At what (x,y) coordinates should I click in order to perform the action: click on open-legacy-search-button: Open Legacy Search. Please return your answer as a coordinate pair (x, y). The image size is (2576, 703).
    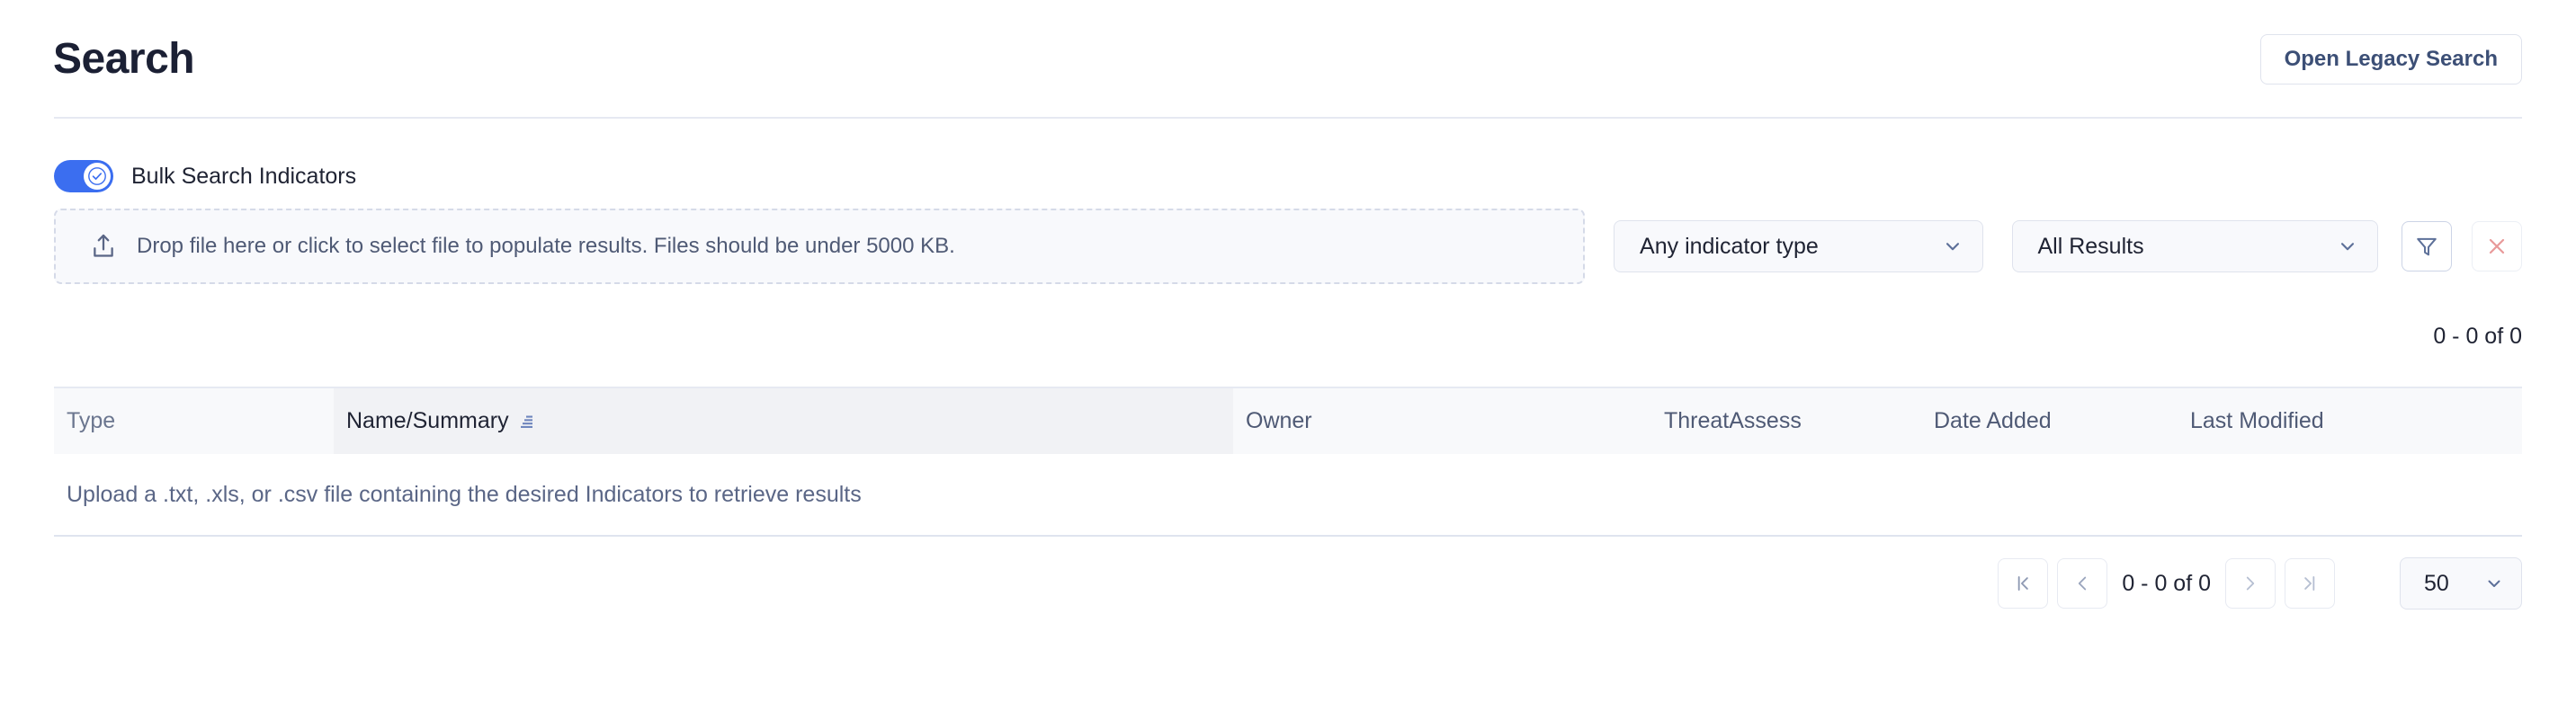
    Looking at the image, I should click on (2390, 59).